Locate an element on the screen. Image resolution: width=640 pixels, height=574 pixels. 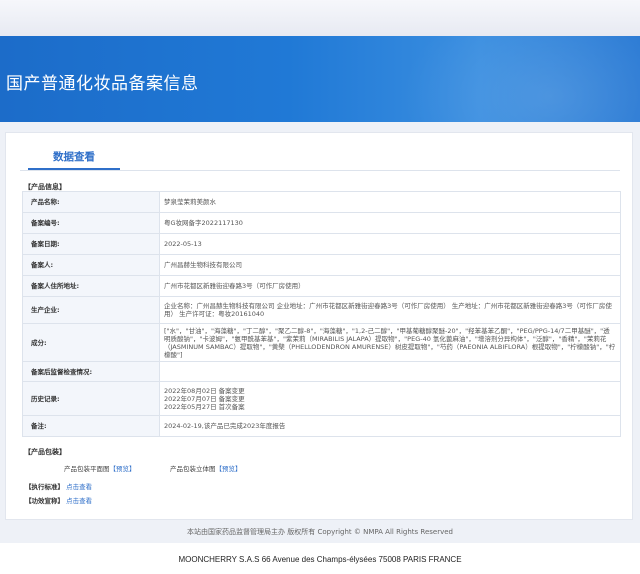
table-row: 备案后监督检查情况: is located at coordinates (321, 371).